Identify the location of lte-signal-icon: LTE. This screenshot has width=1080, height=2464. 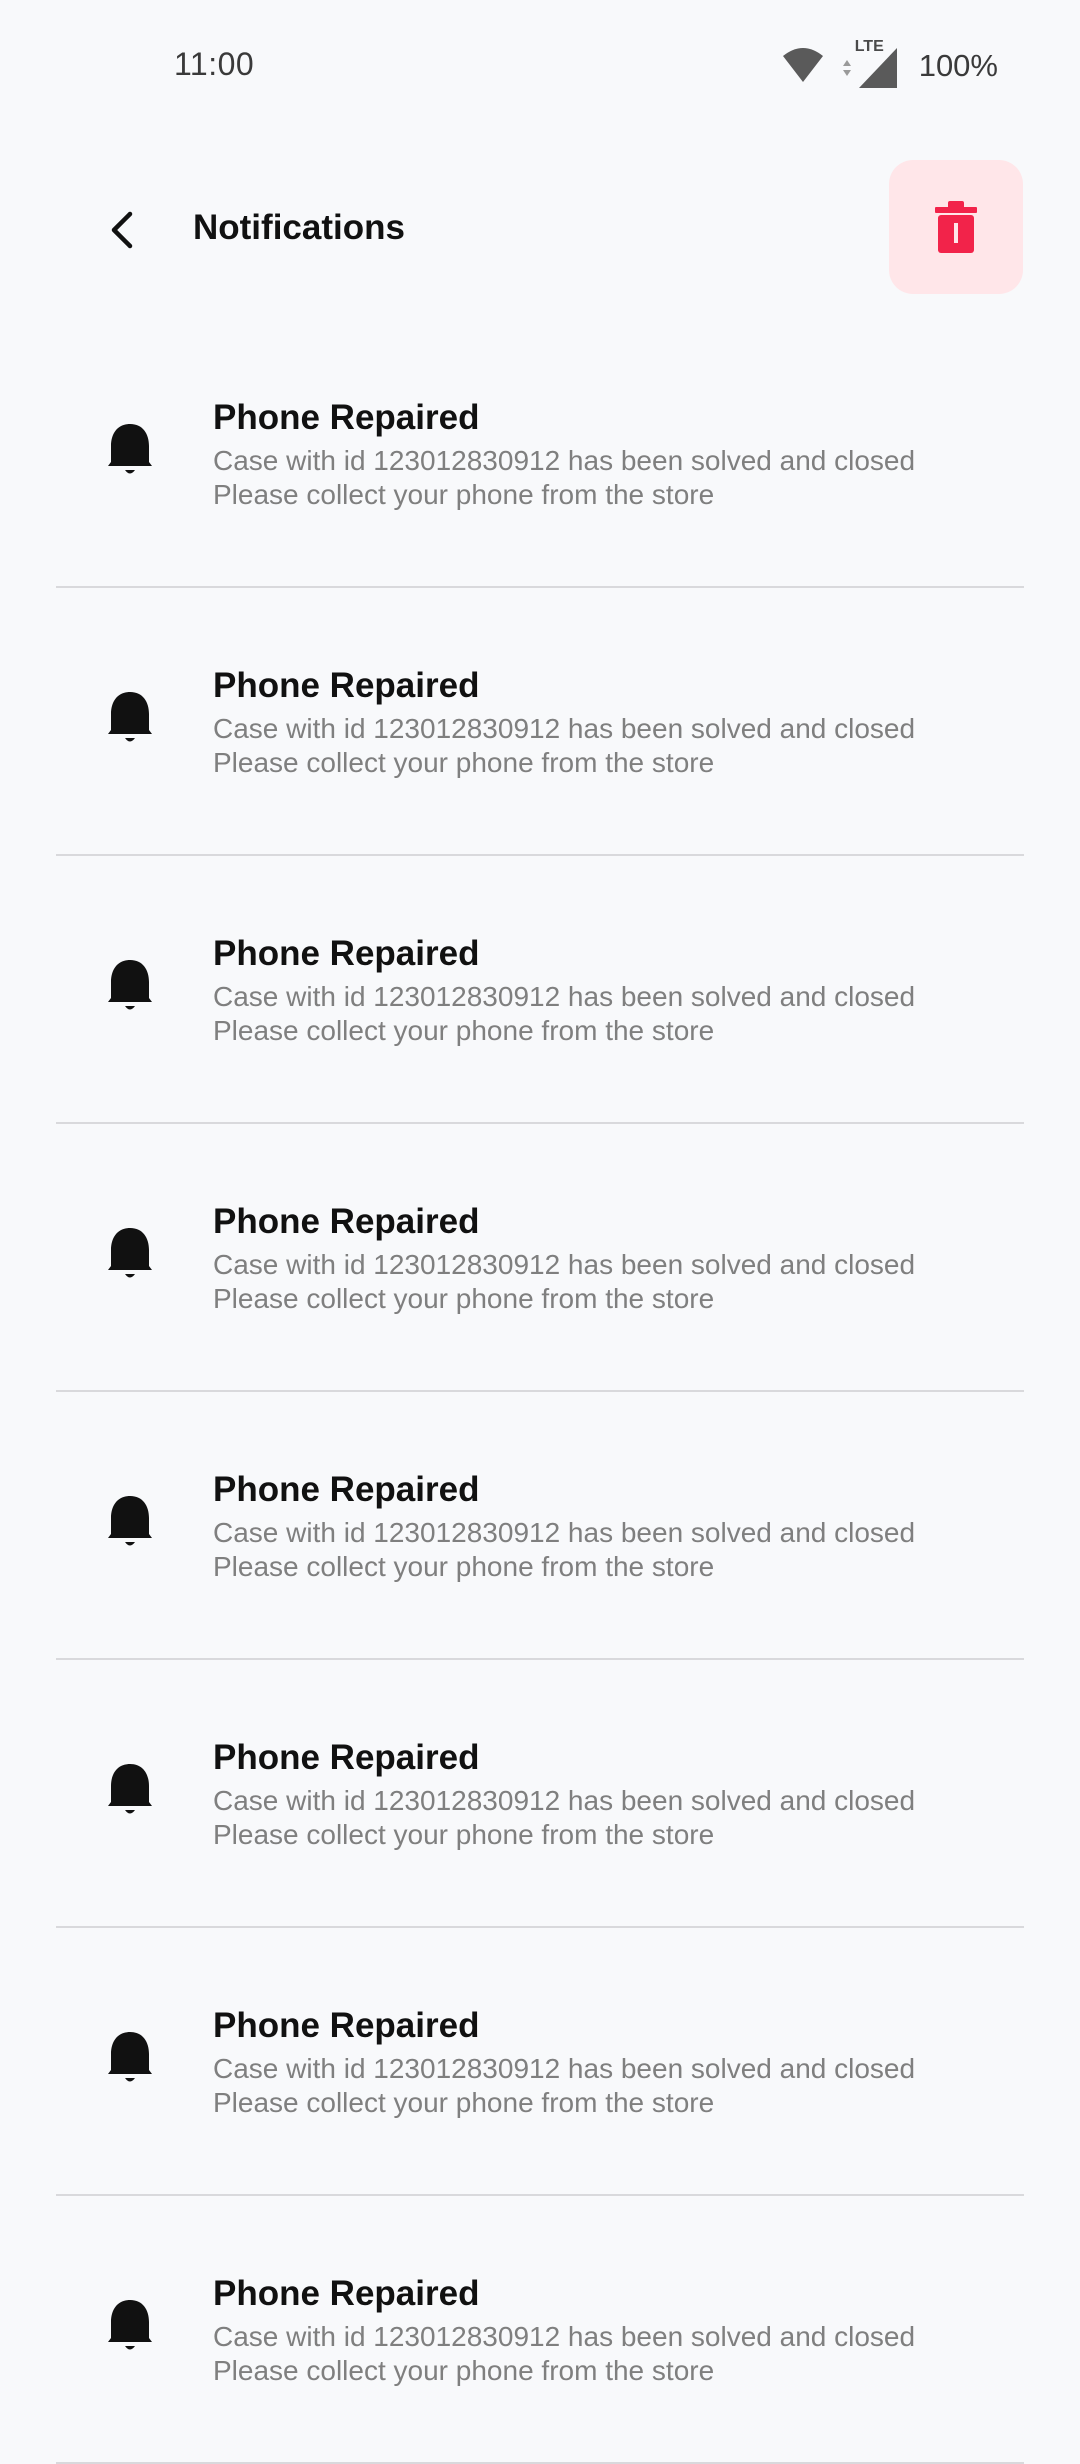
(868, 63).